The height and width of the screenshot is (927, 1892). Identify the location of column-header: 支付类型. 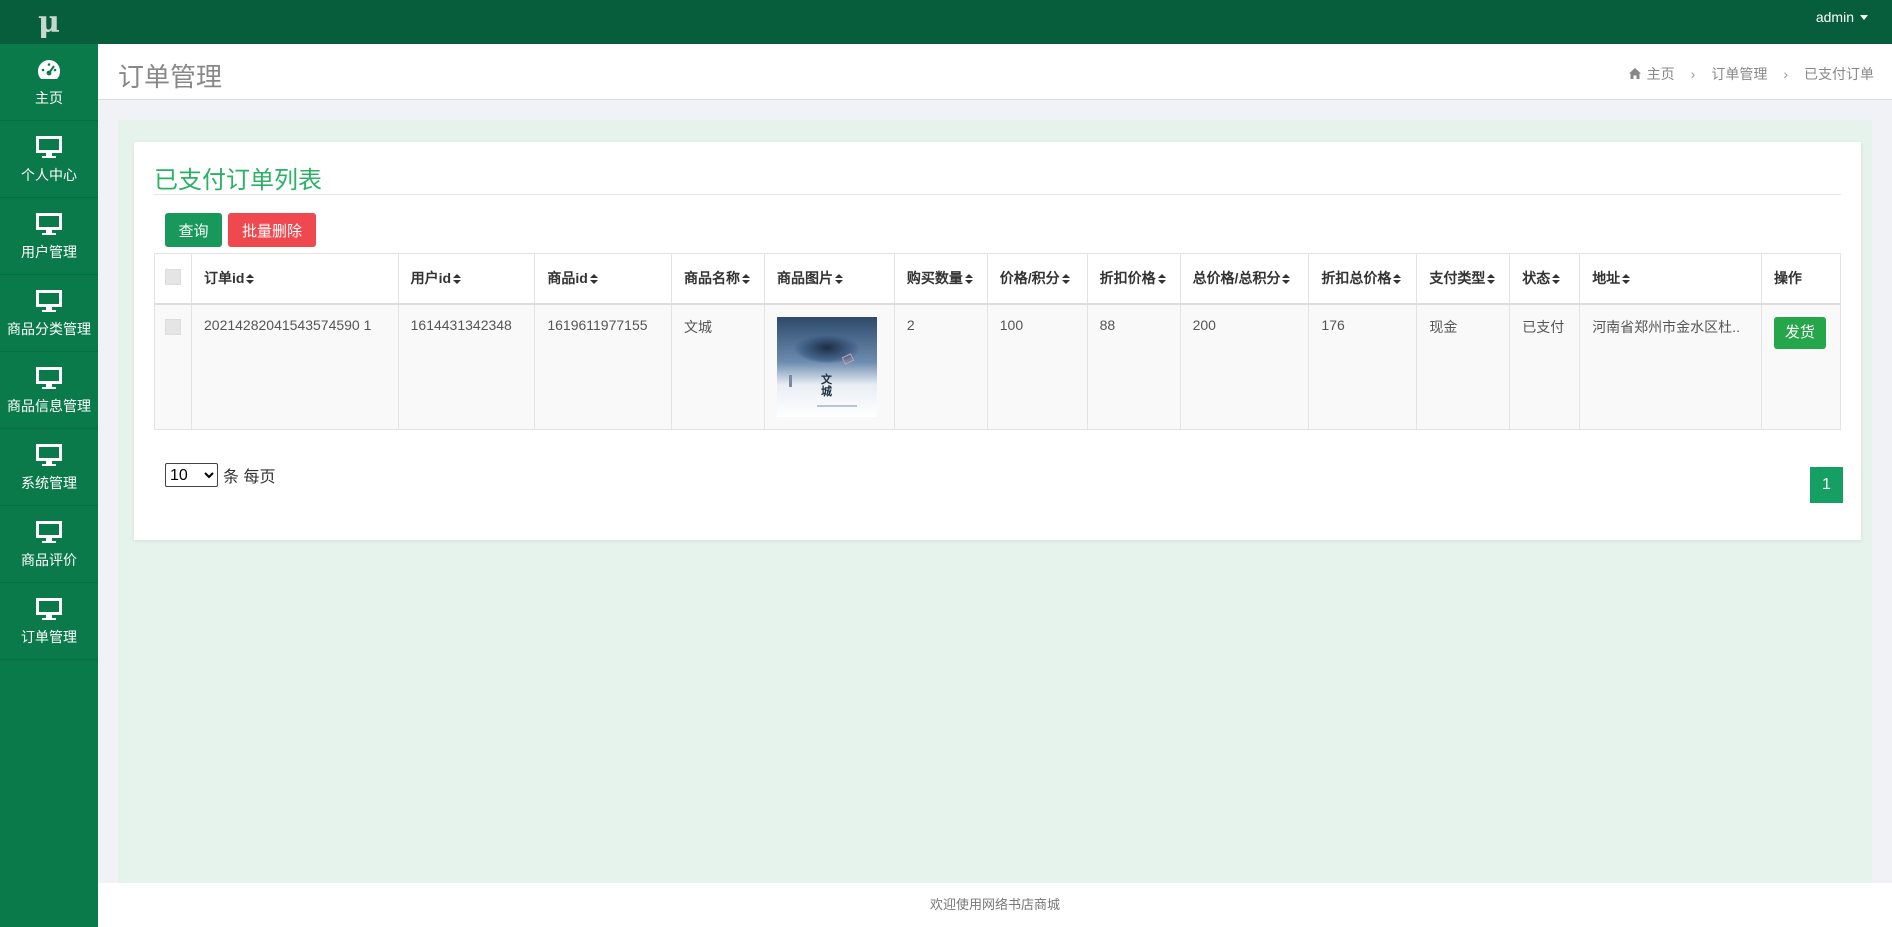
(1463, 279).